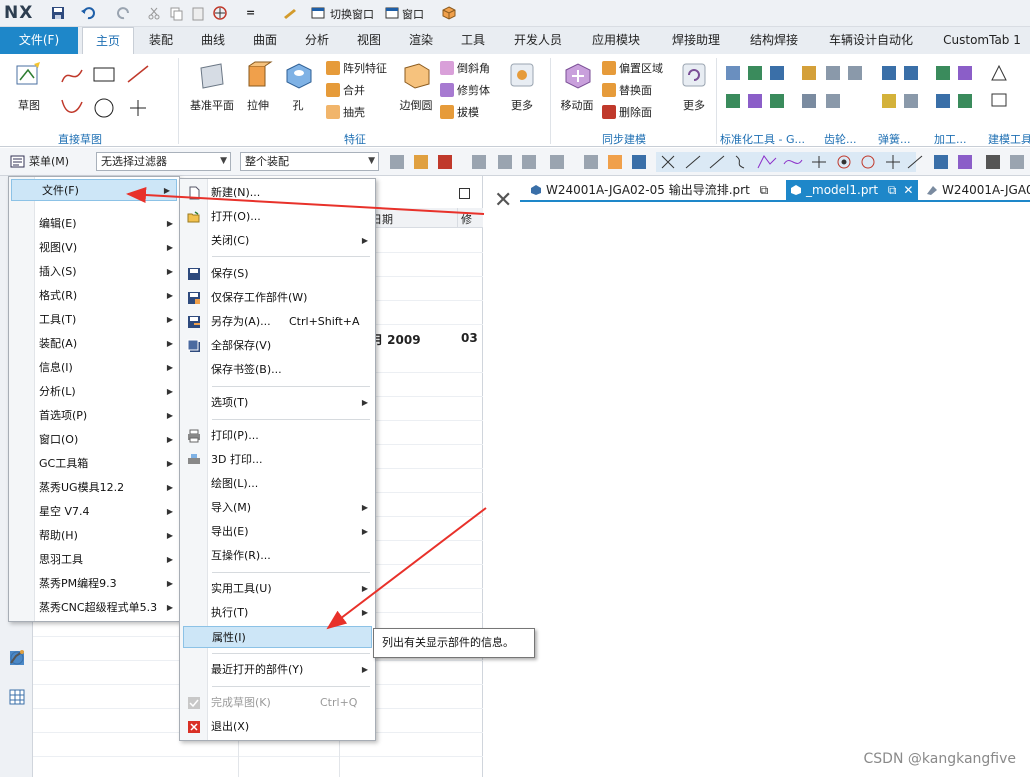 The height and width of the screenshot is (777, 1030). What do you see at coordinates (94, 416) in the screenshot?
I see `menu-item-preferences: 首选项(P) ▶` at bounding box center [94, 416].